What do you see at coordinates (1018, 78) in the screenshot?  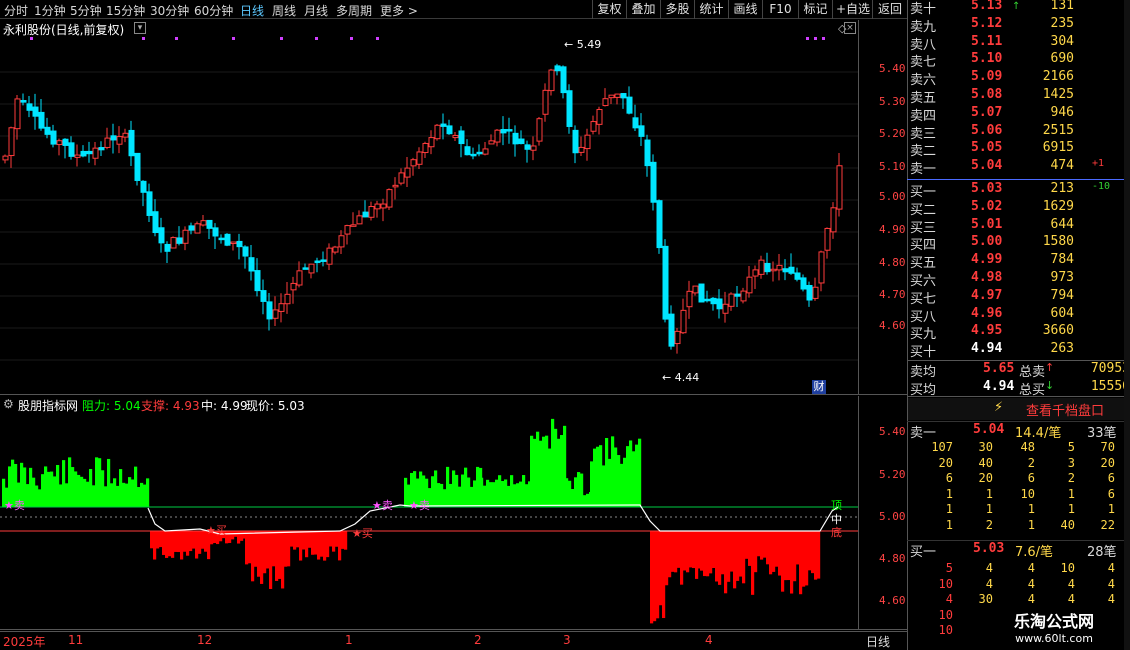 I see `ask-row: 卖六 5.09 2166` at bounding box center [1018, 78].